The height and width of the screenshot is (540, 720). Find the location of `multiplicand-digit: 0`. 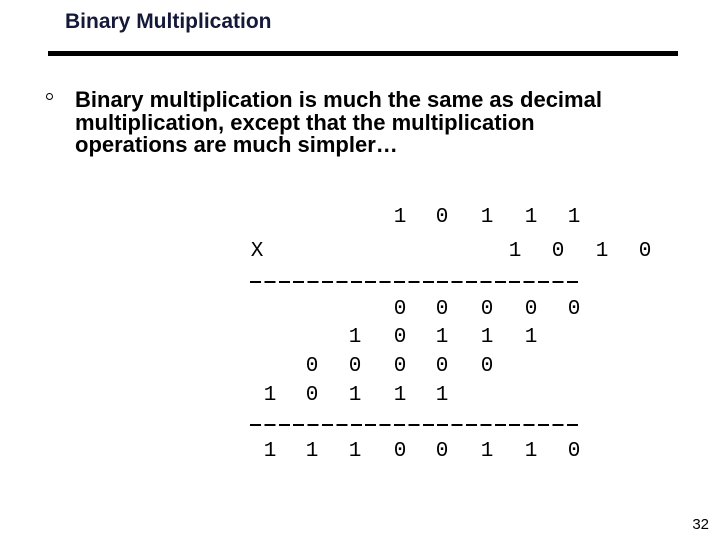

multiplicand-digit: 0 is located at coordinates (442, 217).